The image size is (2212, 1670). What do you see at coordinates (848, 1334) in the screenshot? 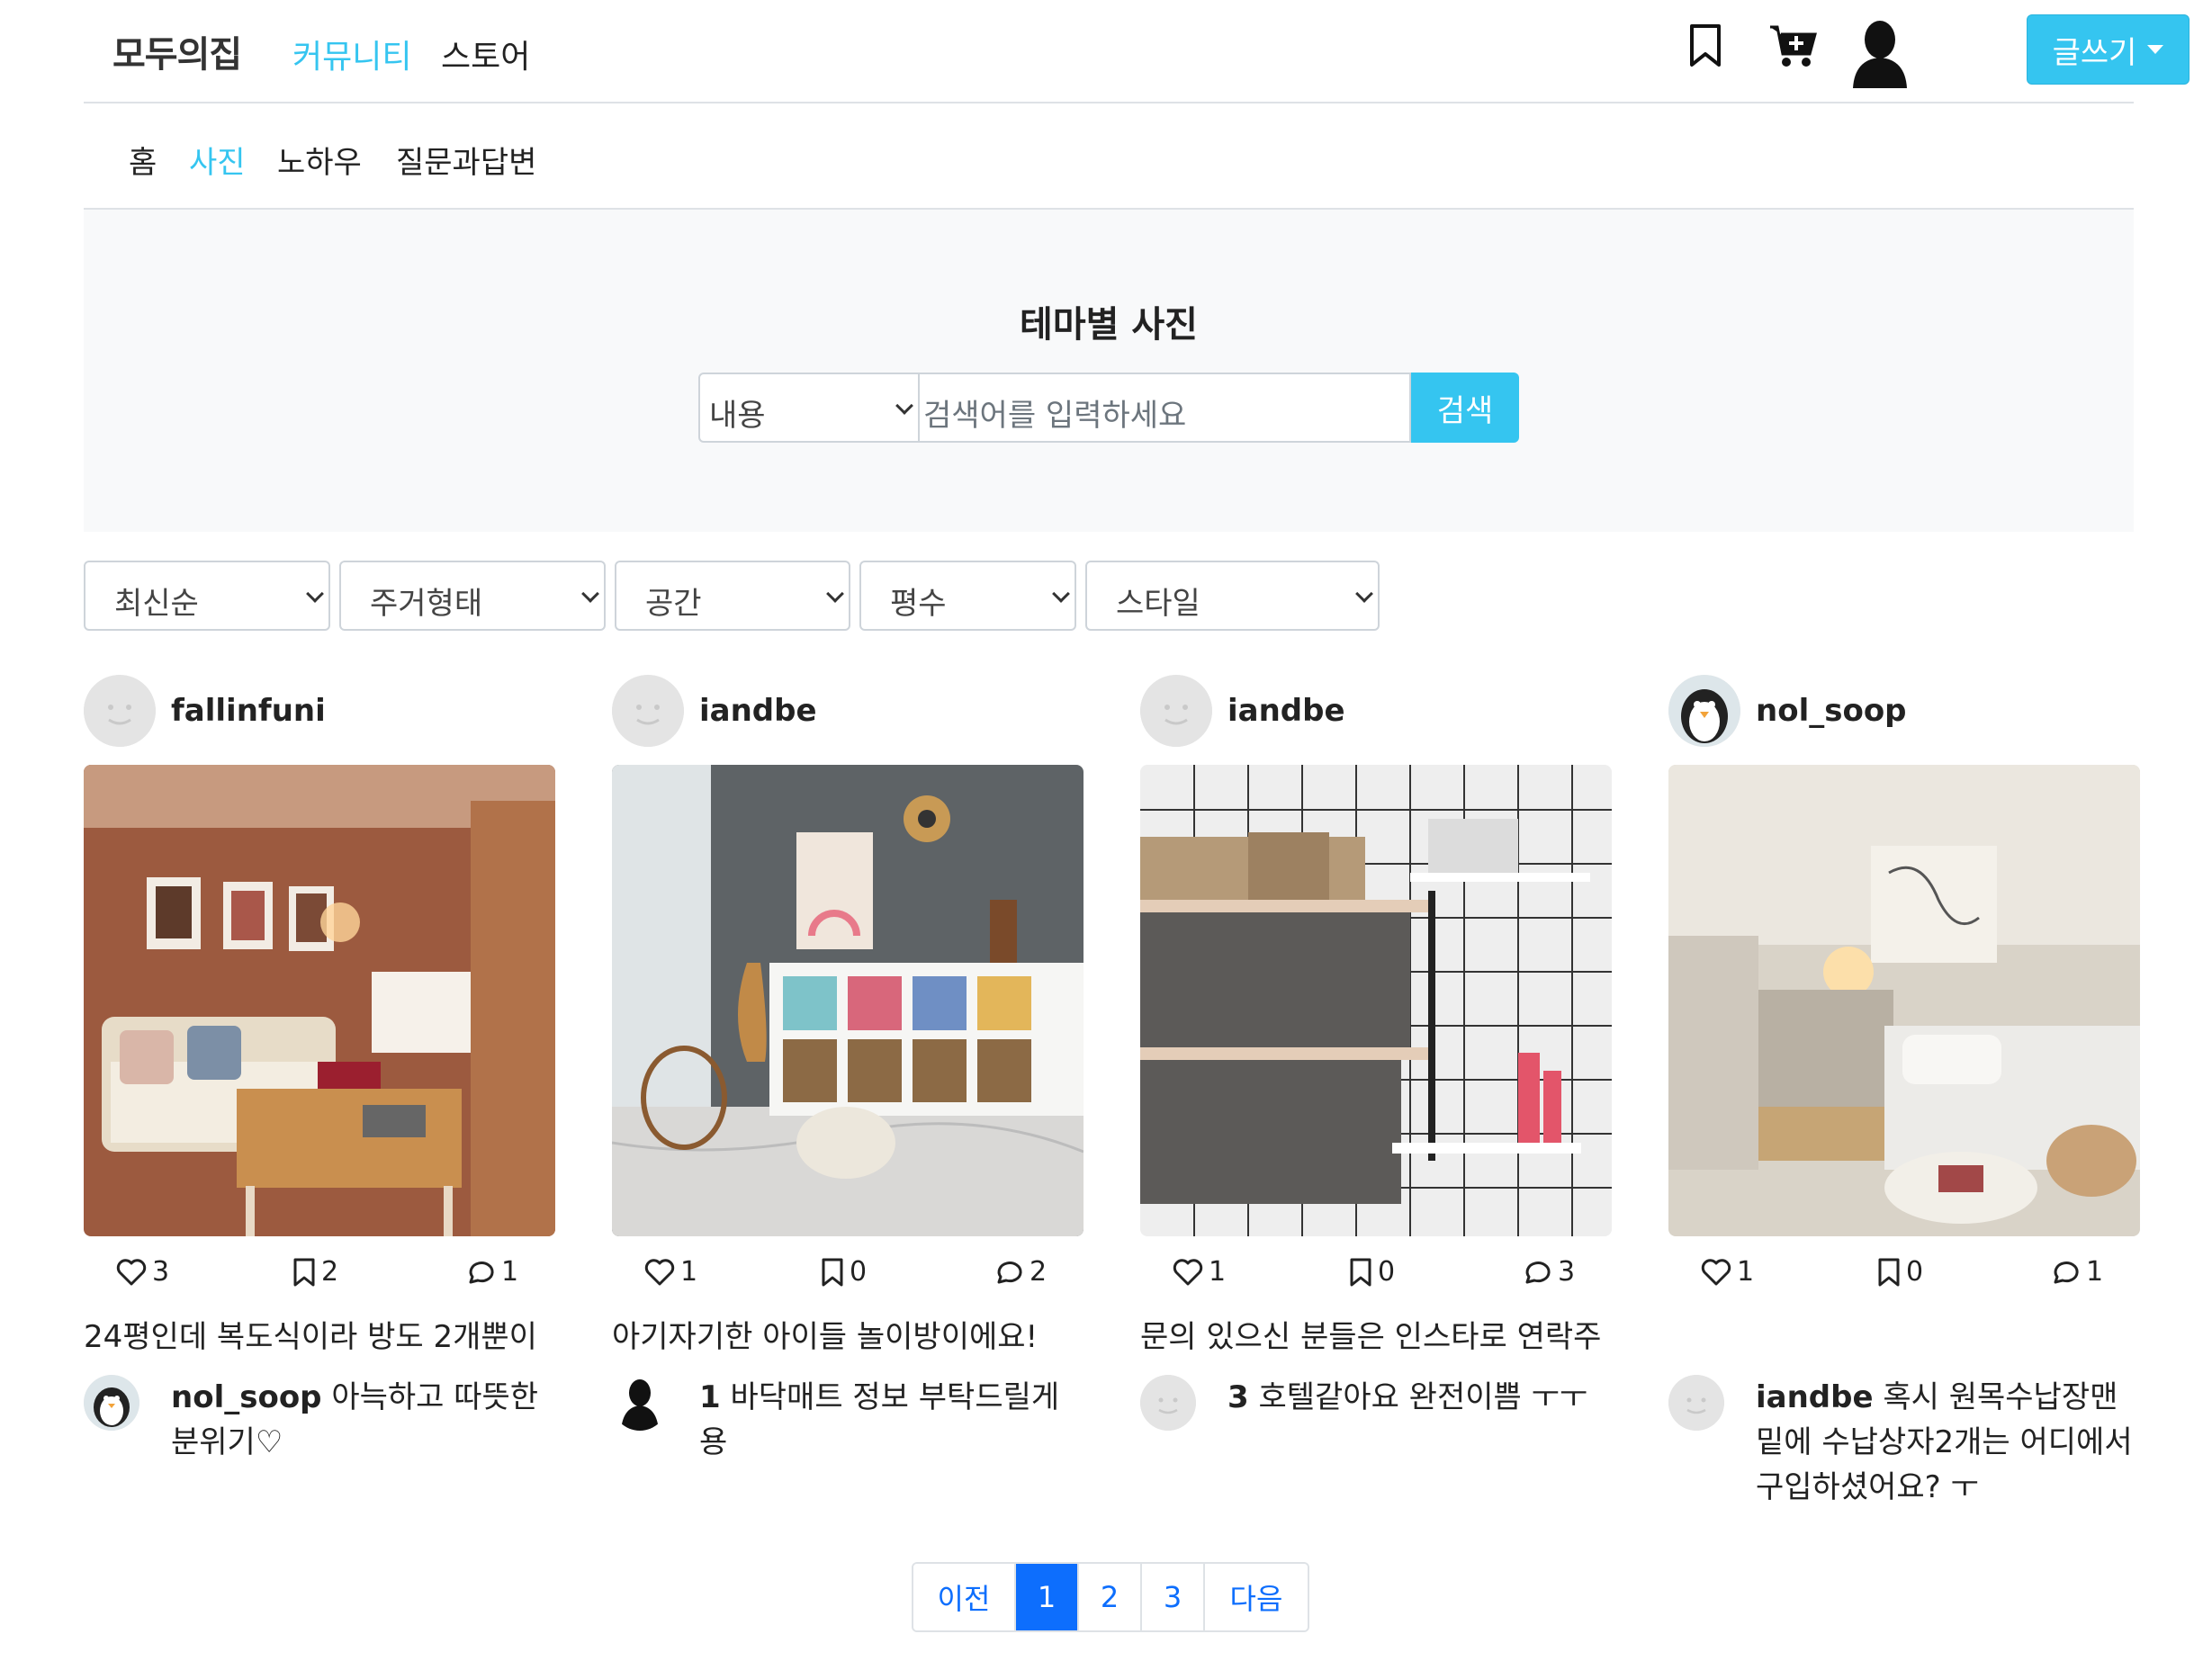
I see `post-caption: 아기자기한 아이들 놀이방이에요!` at bounding box center [848, 1334].